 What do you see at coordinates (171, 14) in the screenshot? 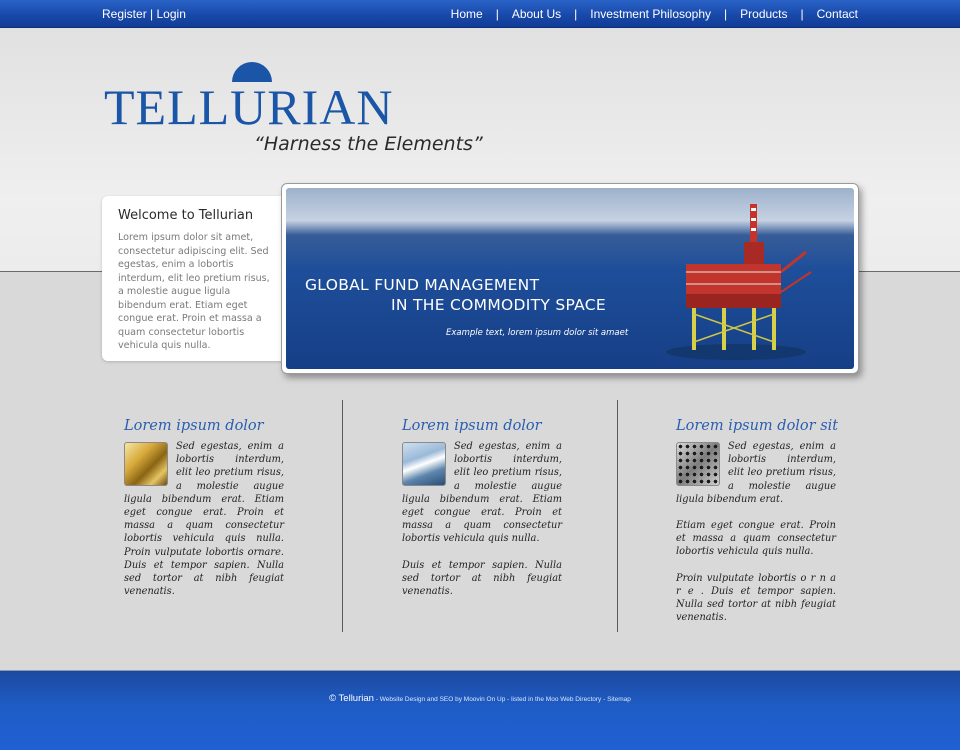
I see `login-link: Login` at bounding box center [171, 14].